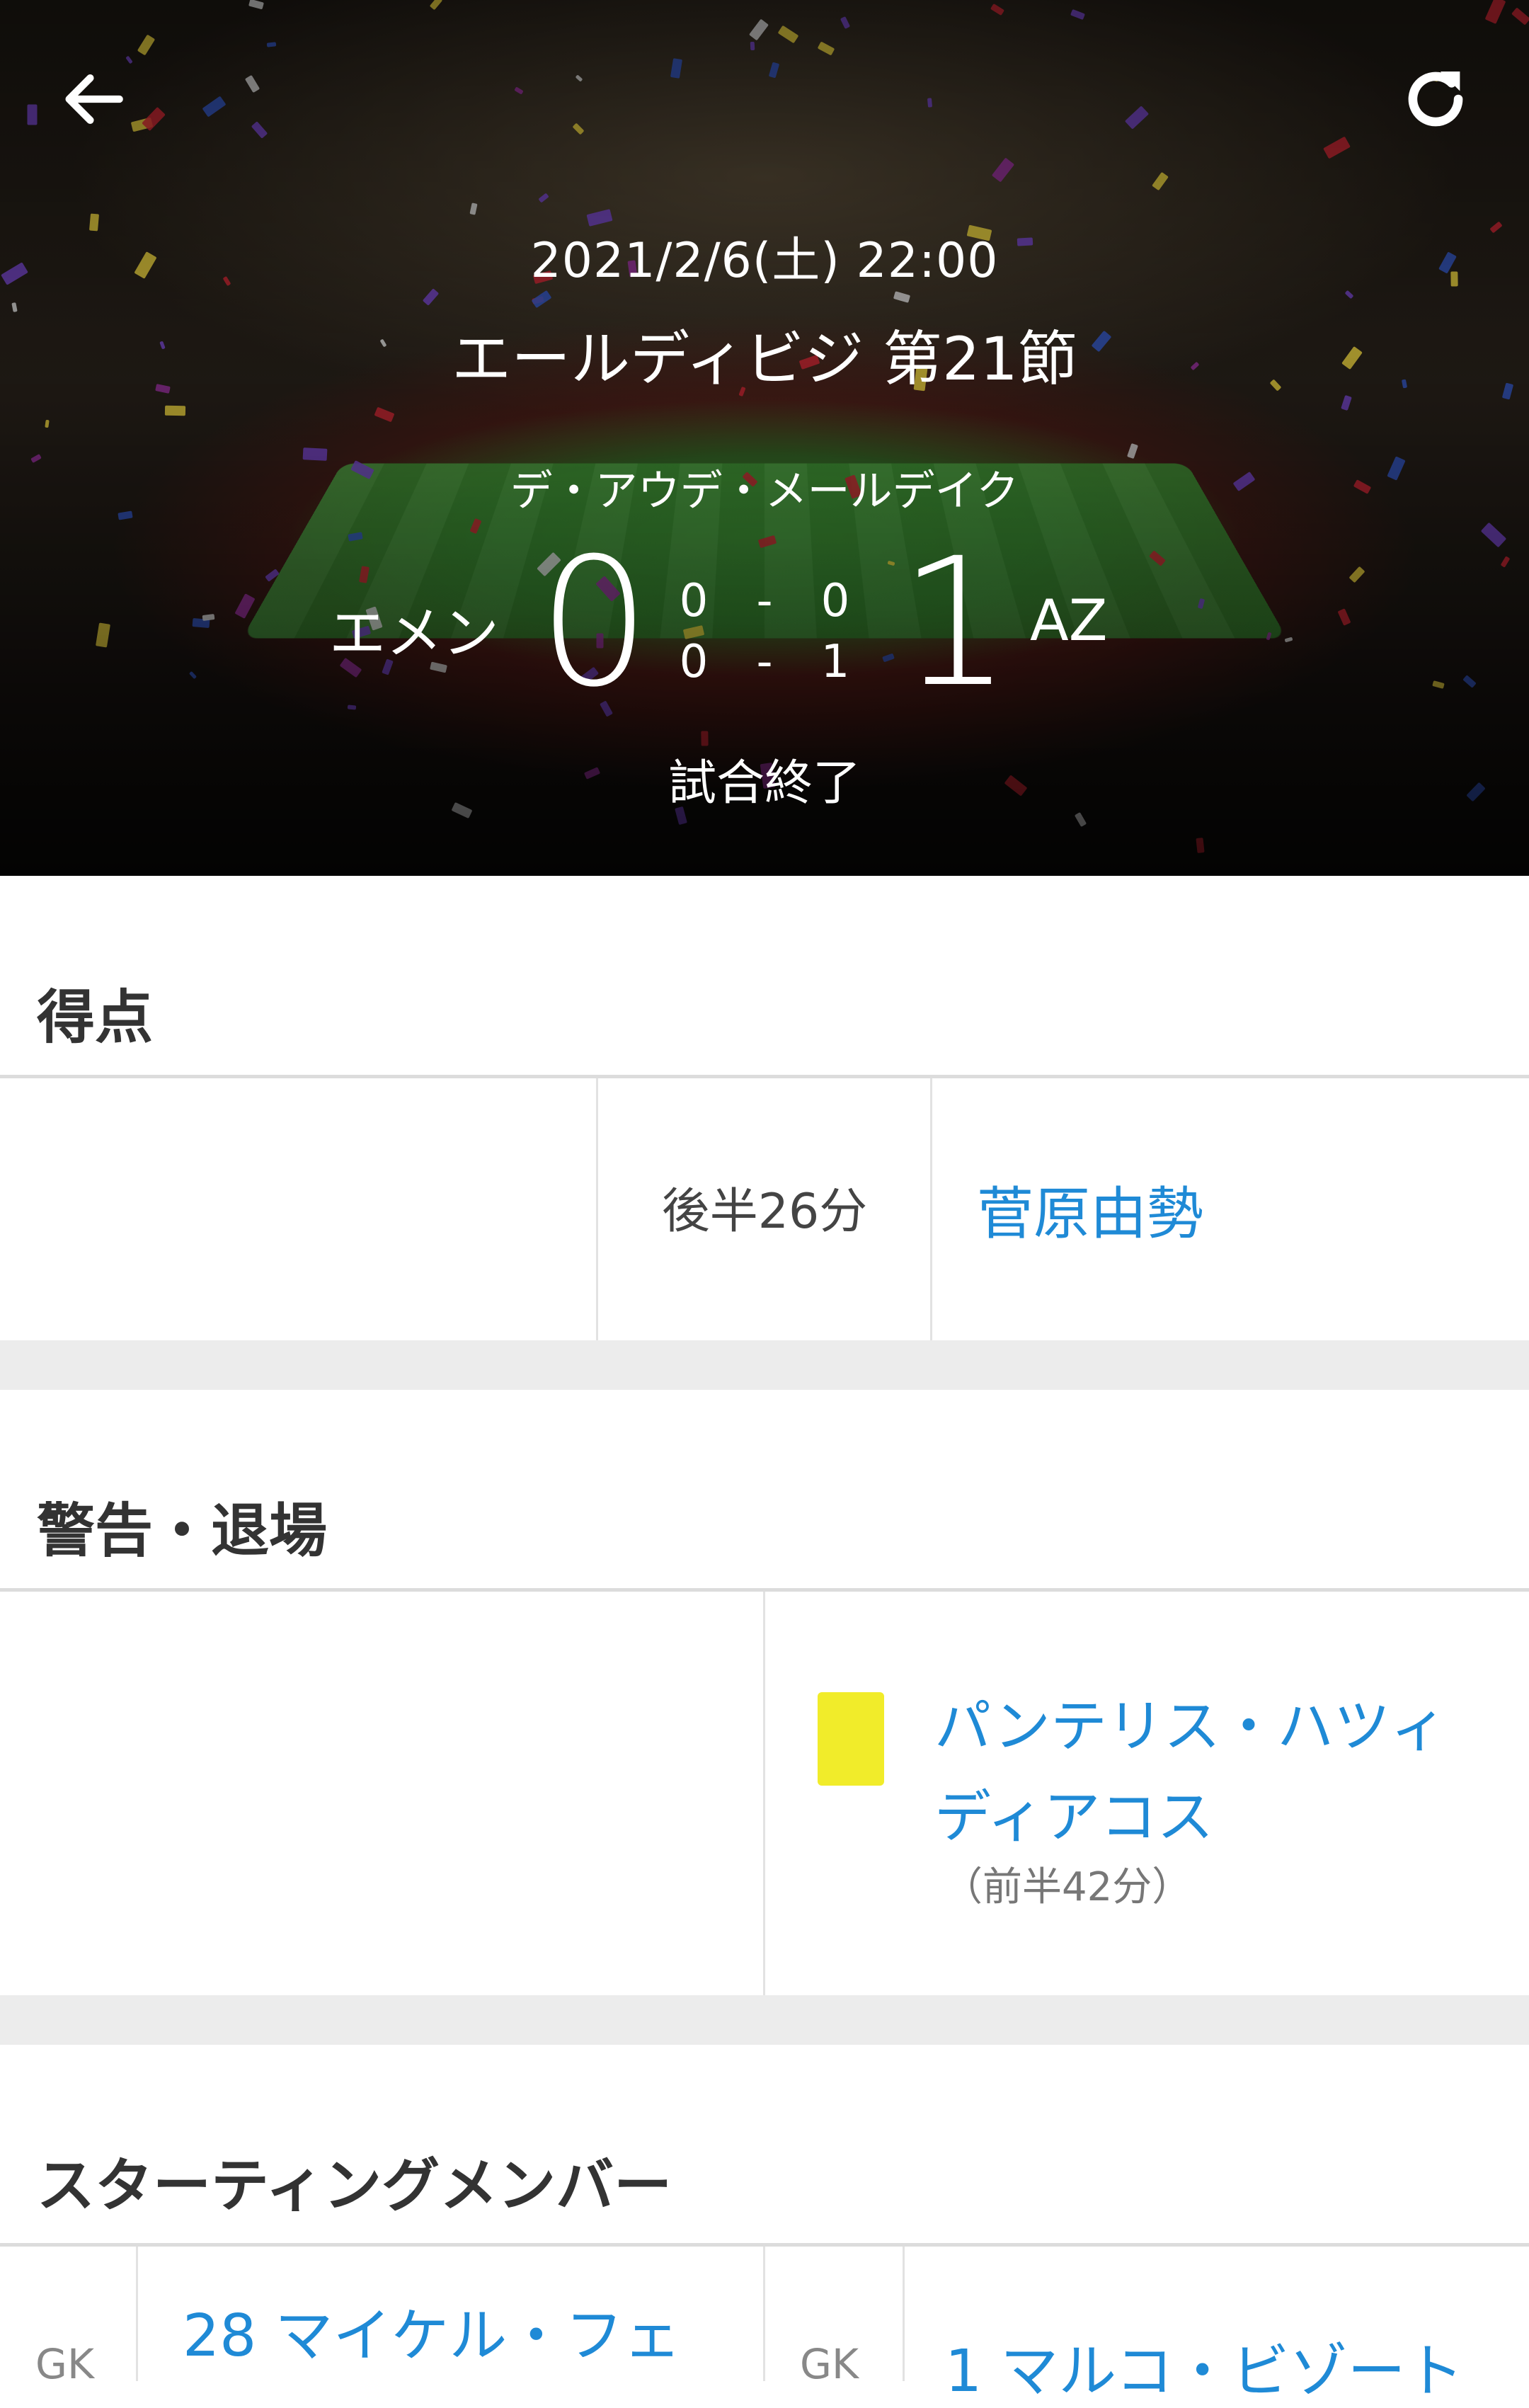  I want to click on second-half-score: 0 - 1, so click(764, 662).